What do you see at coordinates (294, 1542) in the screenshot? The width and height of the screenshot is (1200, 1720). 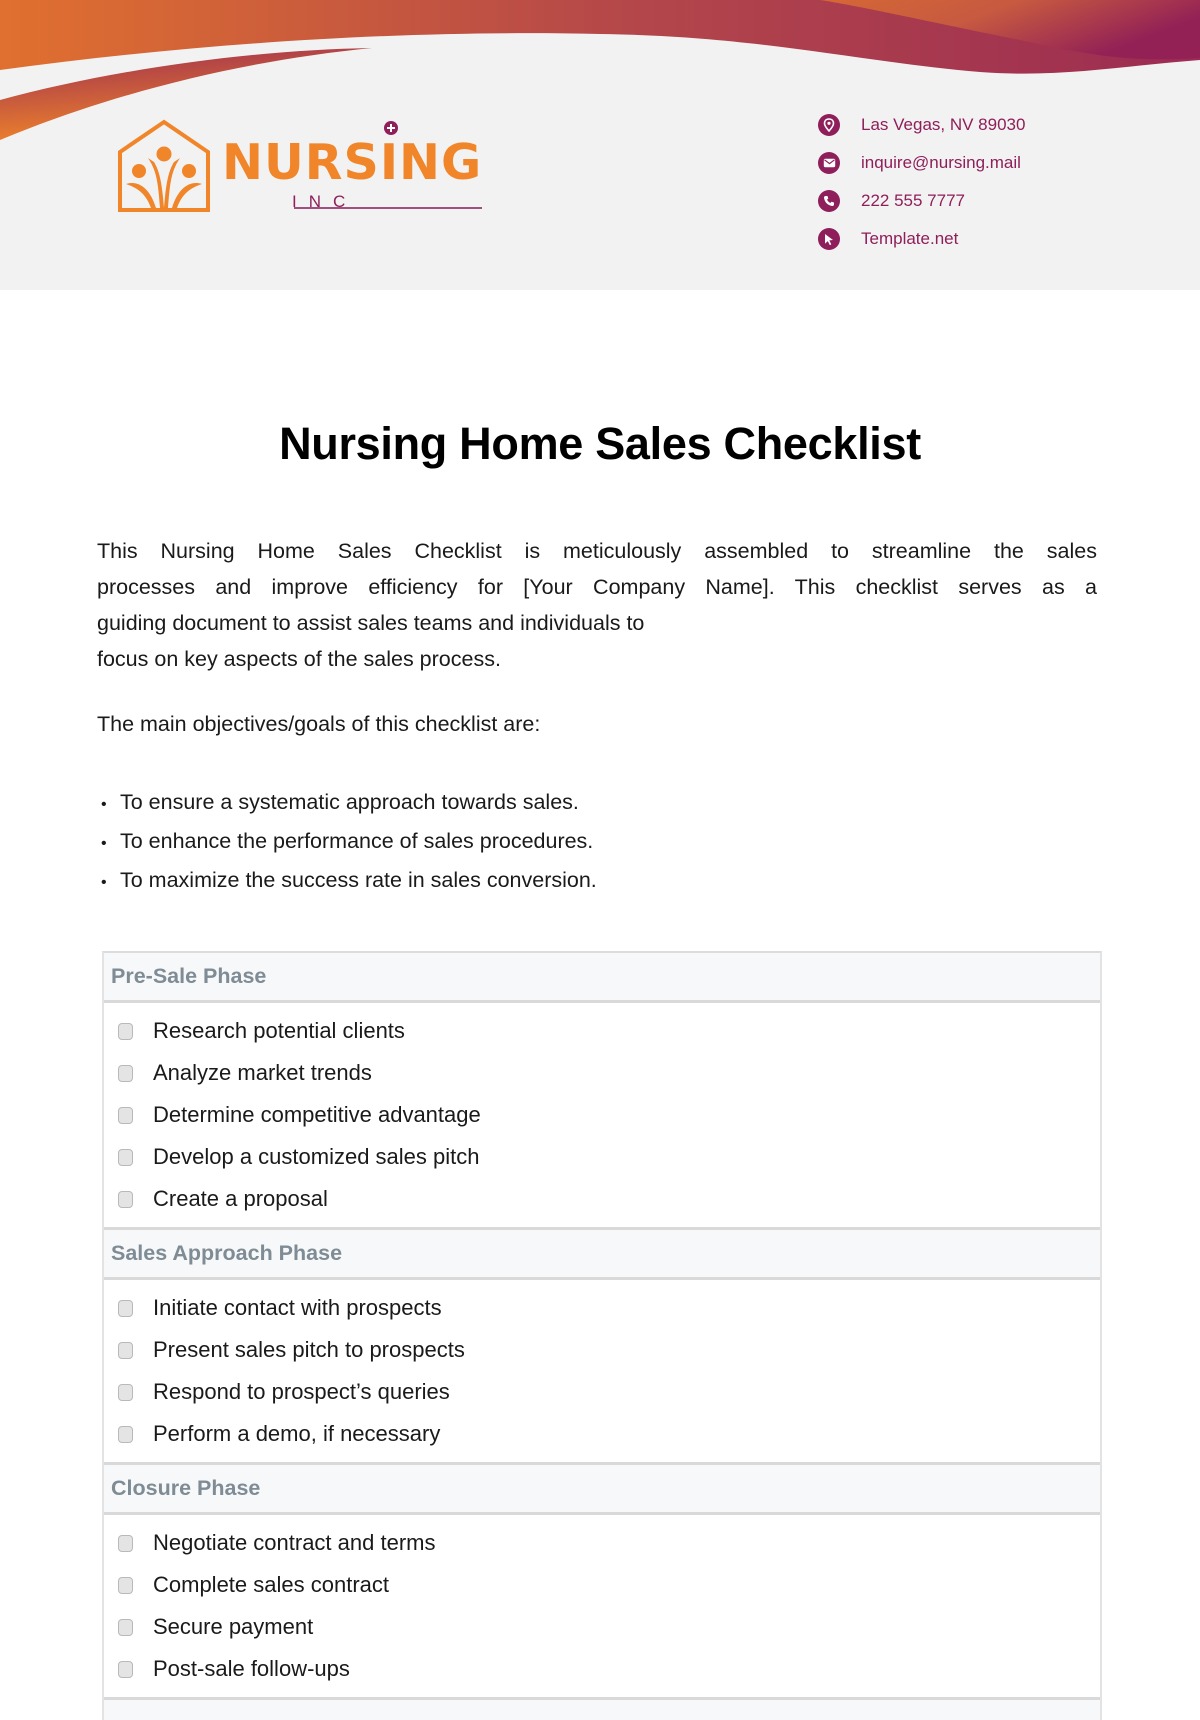 I see `item-label: Negotiate contract and terms` at bounding box center [294, 1542].